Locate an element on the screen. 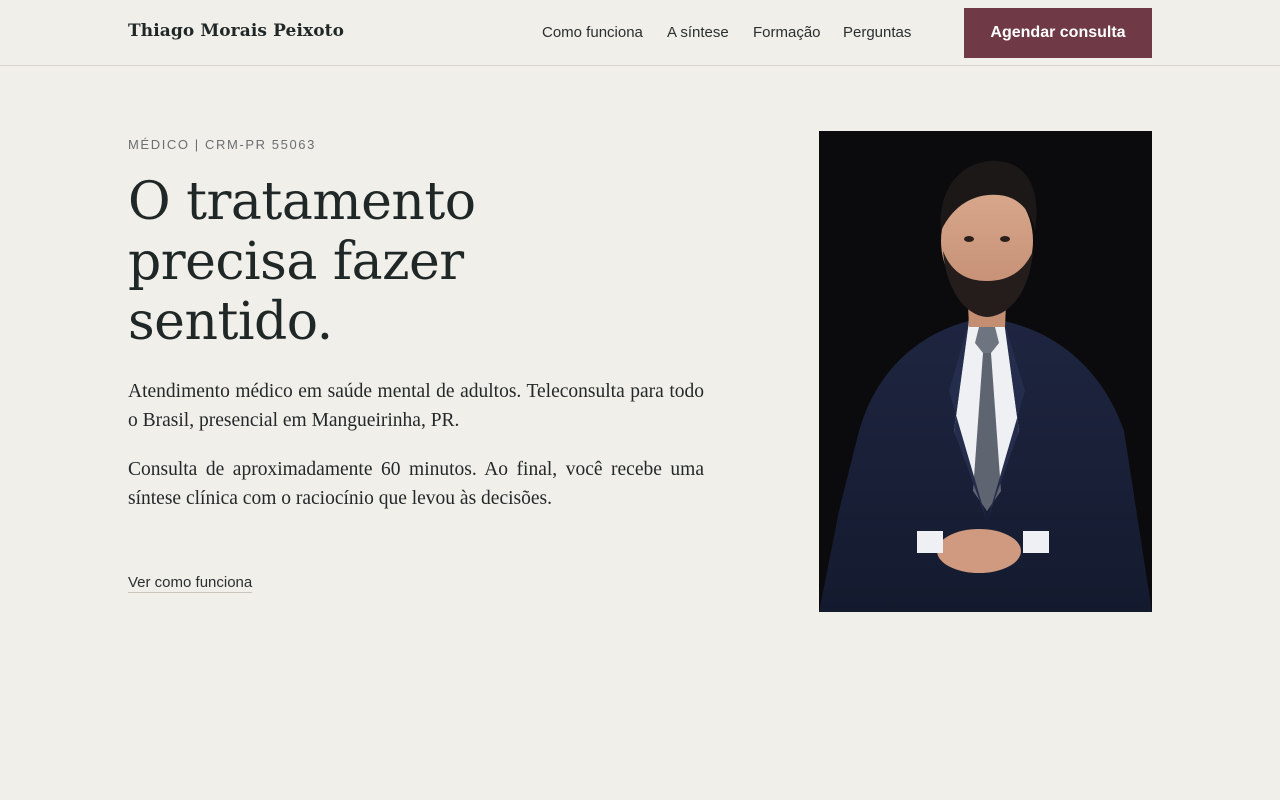  nav-perguntas: Perguntas is located at coordinates (877, 32).